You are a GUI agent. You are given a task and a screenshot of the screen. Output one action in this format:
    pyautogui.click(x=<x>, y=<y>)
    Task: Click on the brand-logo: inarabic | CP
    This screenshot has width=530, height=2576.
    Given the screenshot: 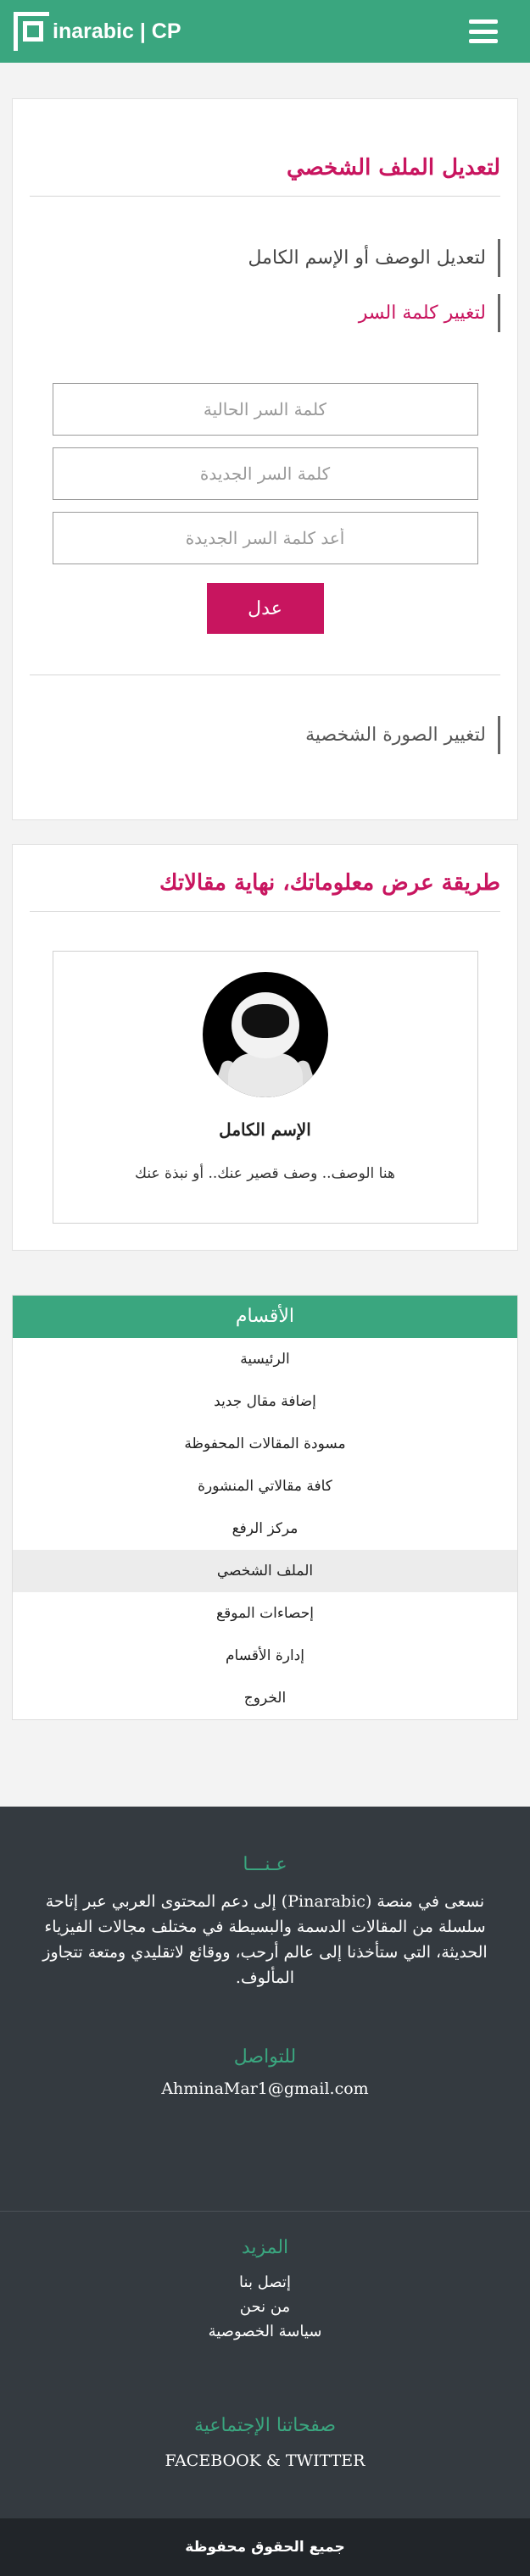 What is the action you would take?
    pyautogui.click(x=97, y=31)
    